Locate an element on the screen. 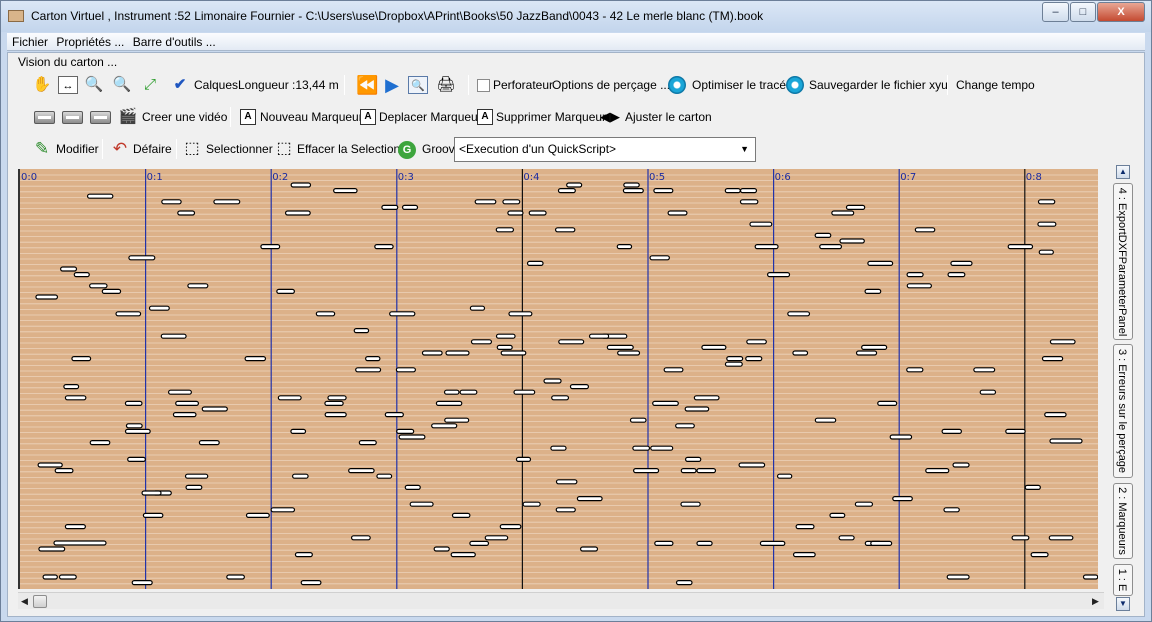 This screenshot has height=622, width=1152. tab-punch-errors: 3 : Erreurs sur le perçage is located at coordinates (1123, 411).